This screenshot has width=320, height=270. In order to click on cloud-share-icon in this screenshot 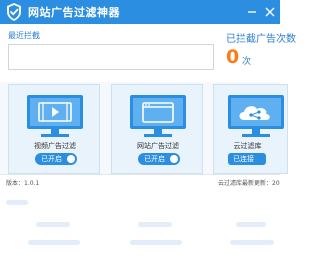, I will do `click(256, 116)`.